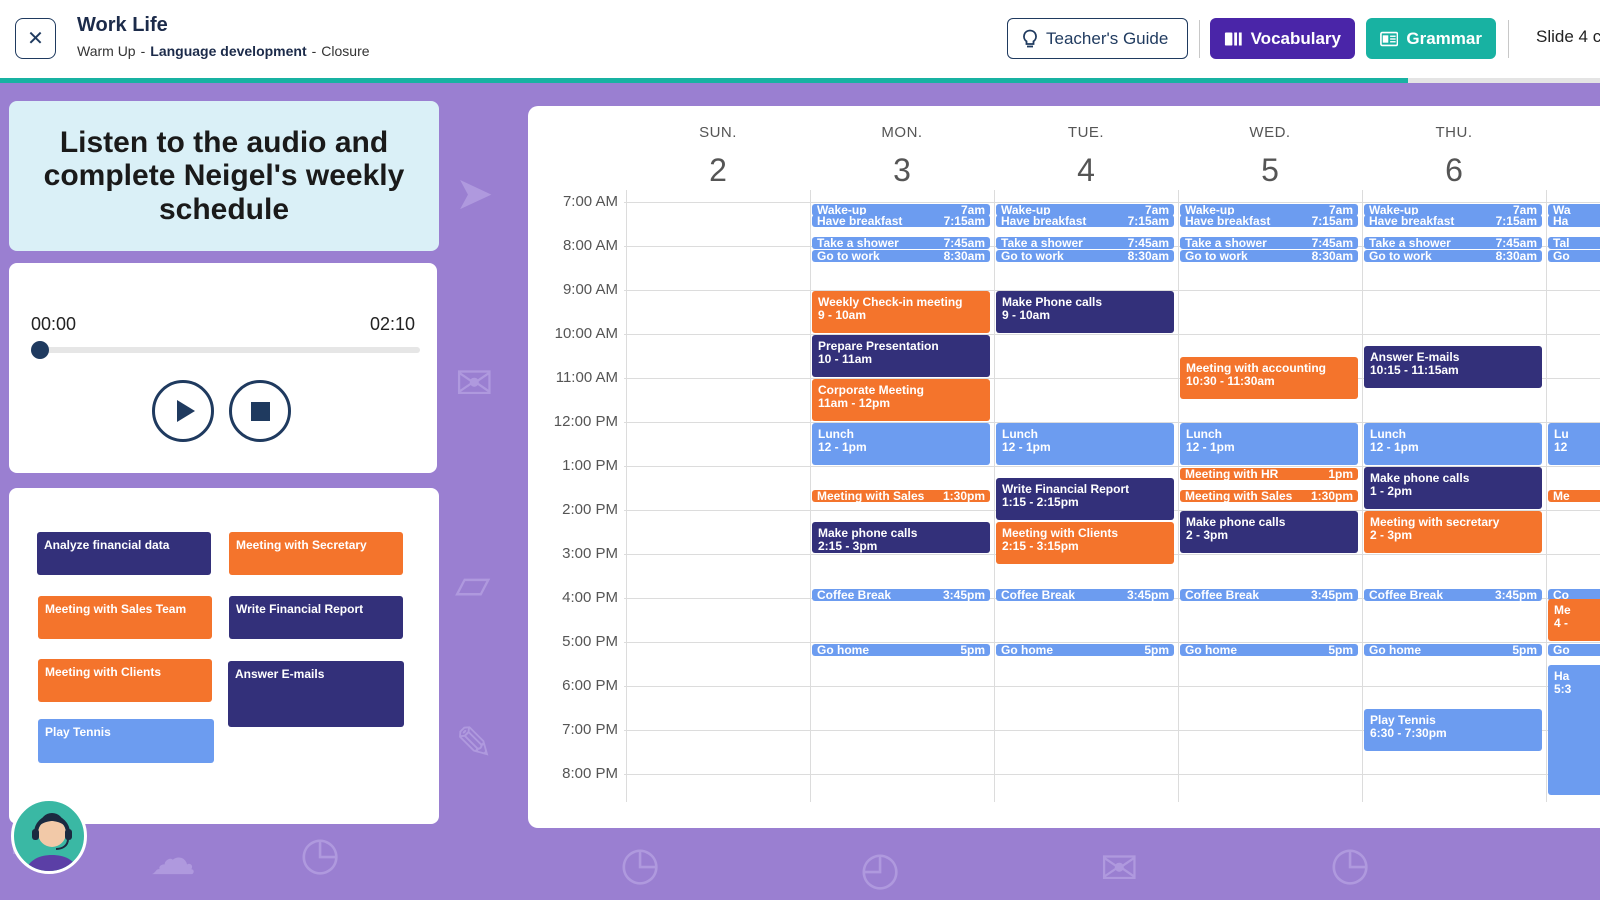 This screenshot has height=900, width=1600. Describe the element at coordinates (718, 170) in the screenshot. I see `day-date: 2` at that location.